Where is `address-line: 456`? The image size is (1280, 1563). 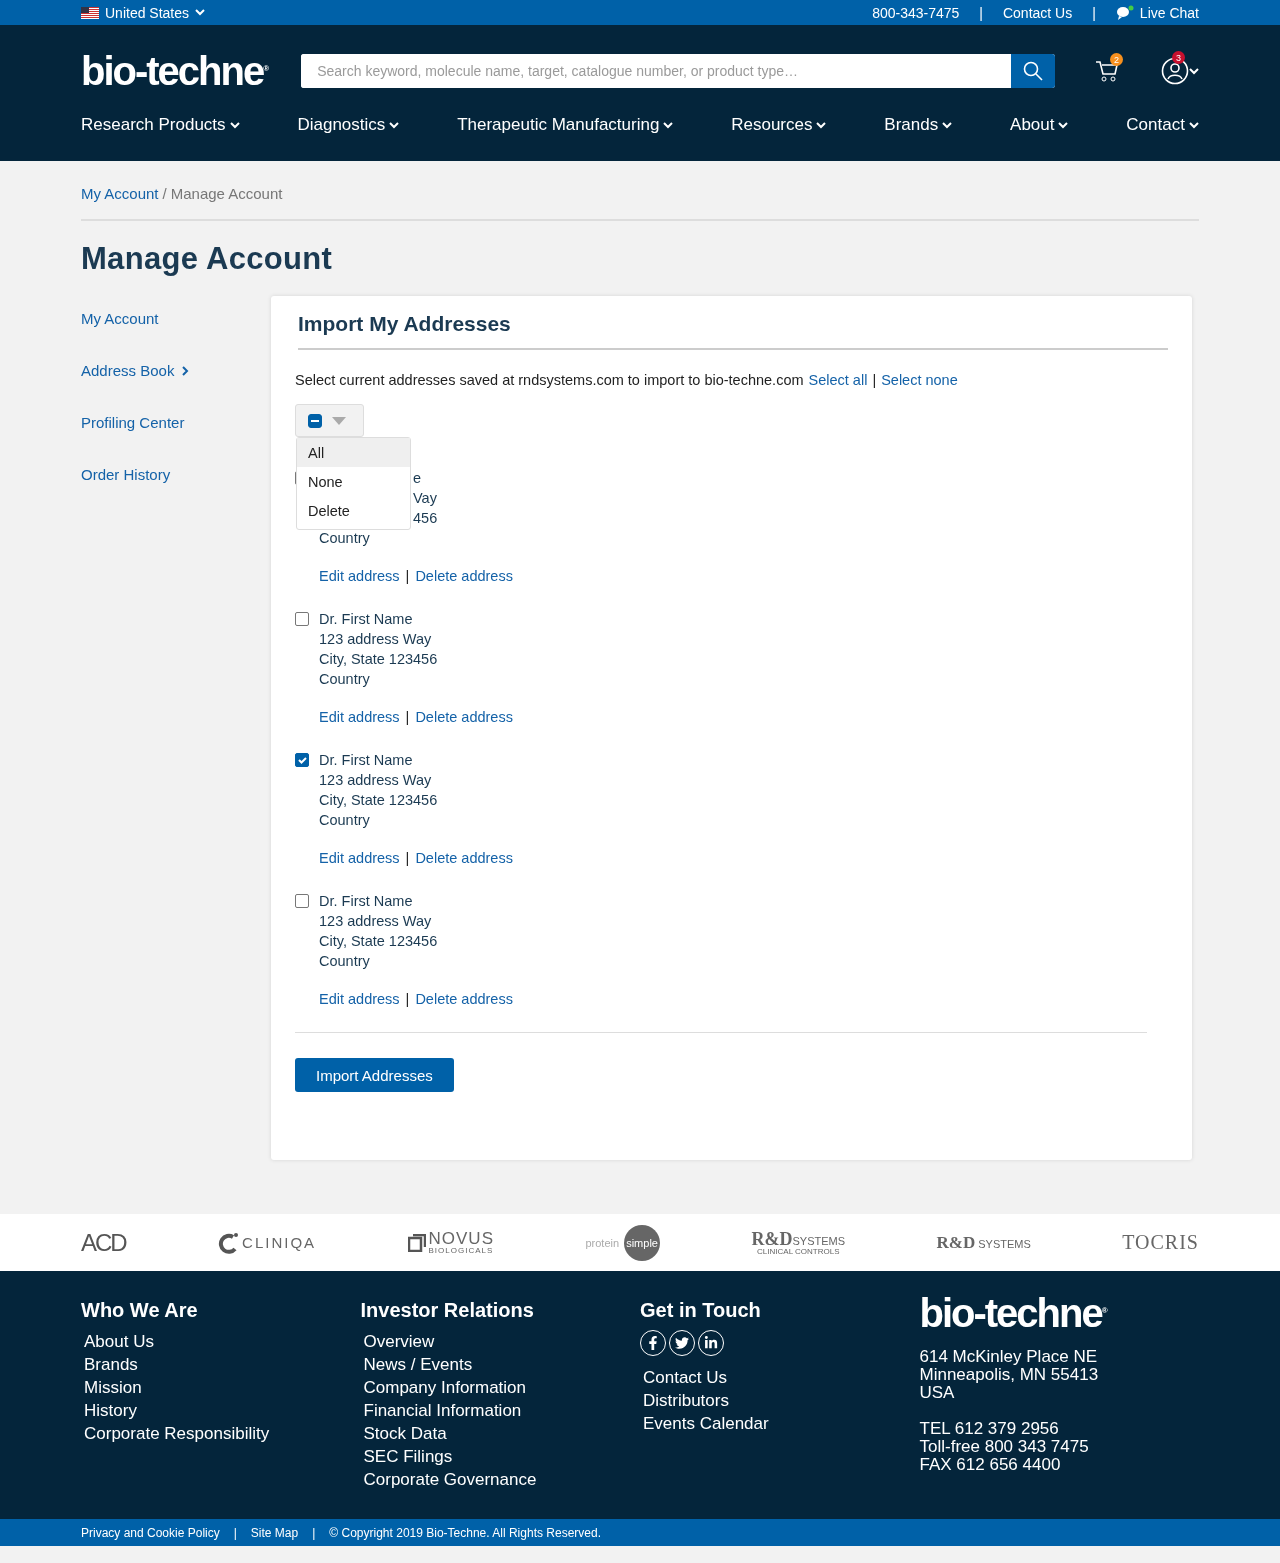 address-line: 456 is located at coordinates (425, 518).